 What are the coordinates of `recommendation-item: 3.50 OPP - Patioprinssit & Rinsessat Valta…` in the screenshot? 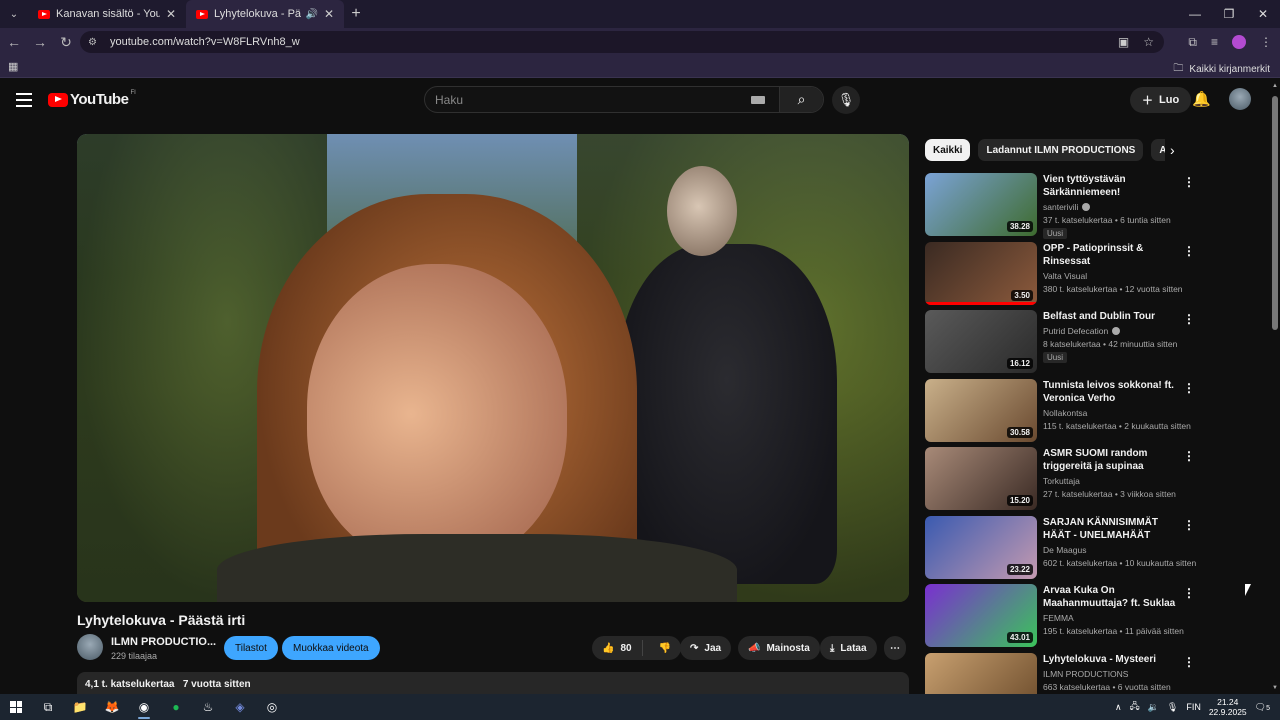 It's located at (1062, 274).